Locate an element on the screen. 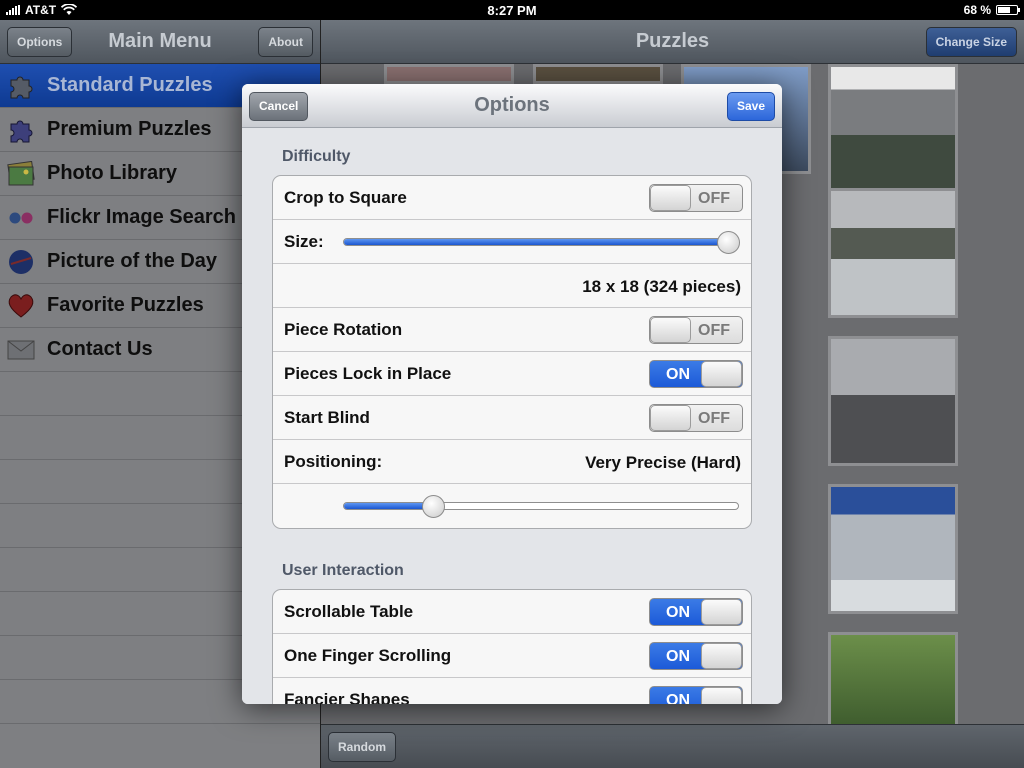 Image resolution: width=1024 pixels, height=768 pixels. size-row: Size: is located at coordinates (512, 242).